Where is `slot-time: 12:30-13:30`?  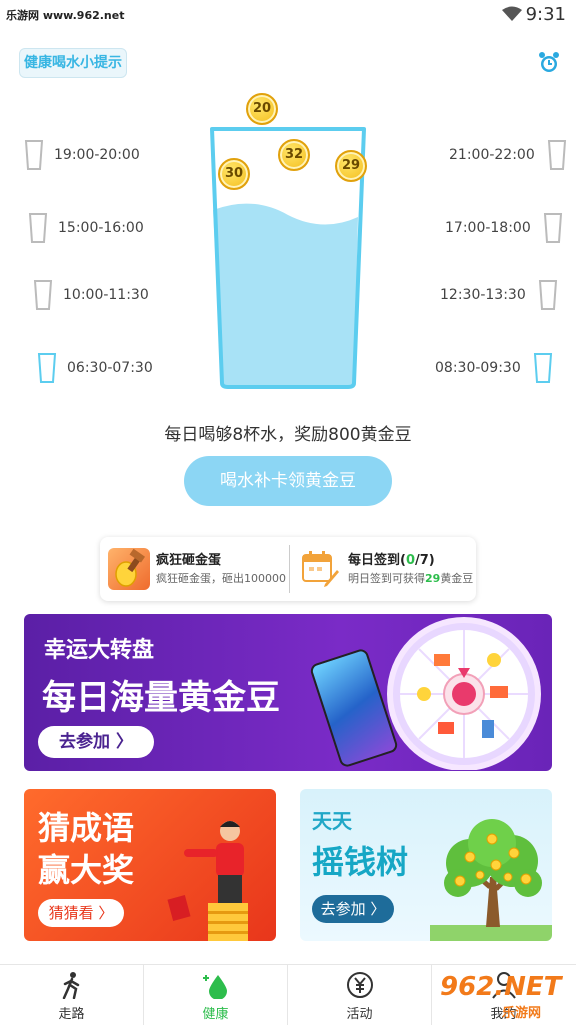 slot-time: 12:30-13:30 is located at coordinates (483, 295).